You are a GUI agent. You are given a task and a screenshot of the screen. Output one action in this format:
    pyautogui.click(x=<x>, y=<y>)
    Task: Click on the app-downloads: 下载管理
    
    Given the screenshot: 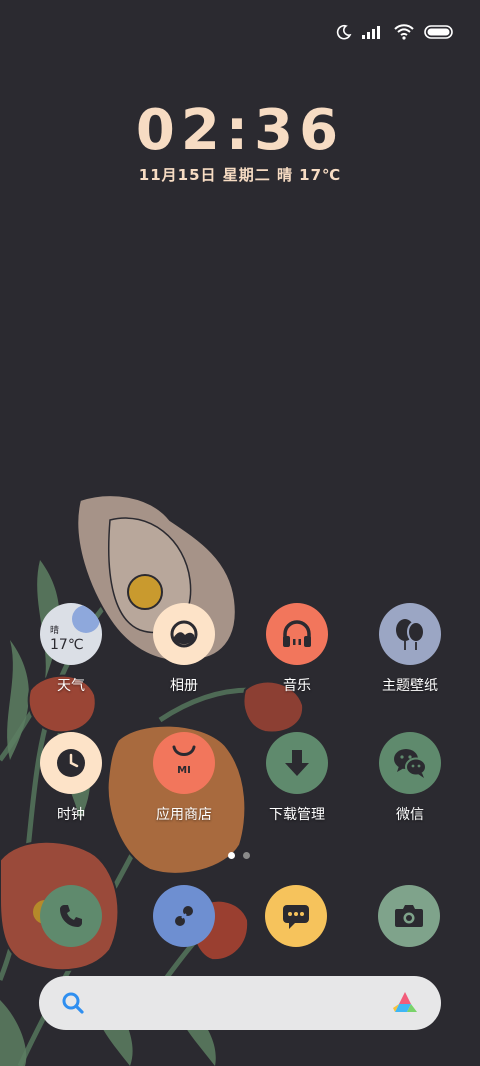 What is the action you would take?
    pyautogui.click(x=297, y=778)
    